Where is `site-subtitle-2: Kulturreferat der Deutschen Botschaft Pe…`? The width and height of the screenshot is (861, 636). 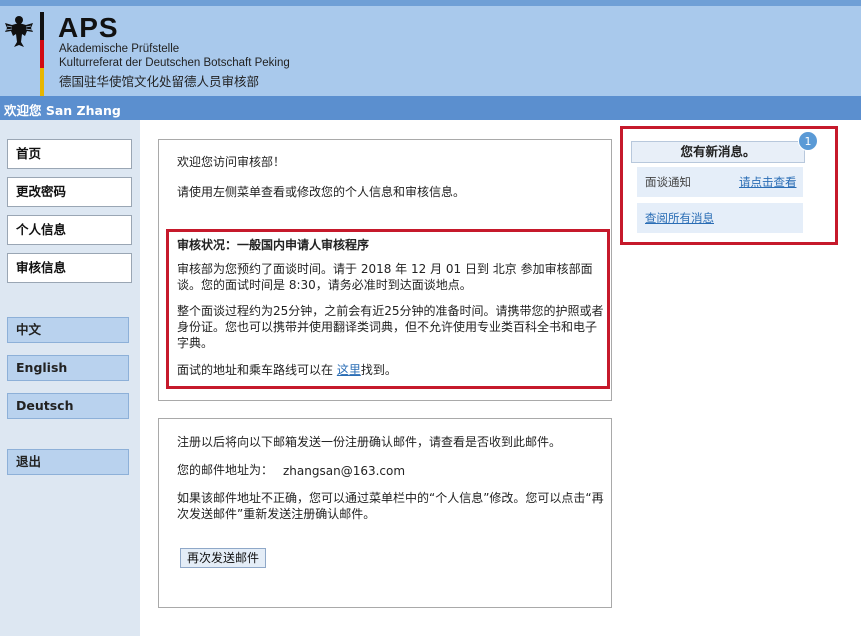
site-subtitle-2: Kulturreferat der Deutschen Botschaft Pe… is located at coordinates (174, 63).